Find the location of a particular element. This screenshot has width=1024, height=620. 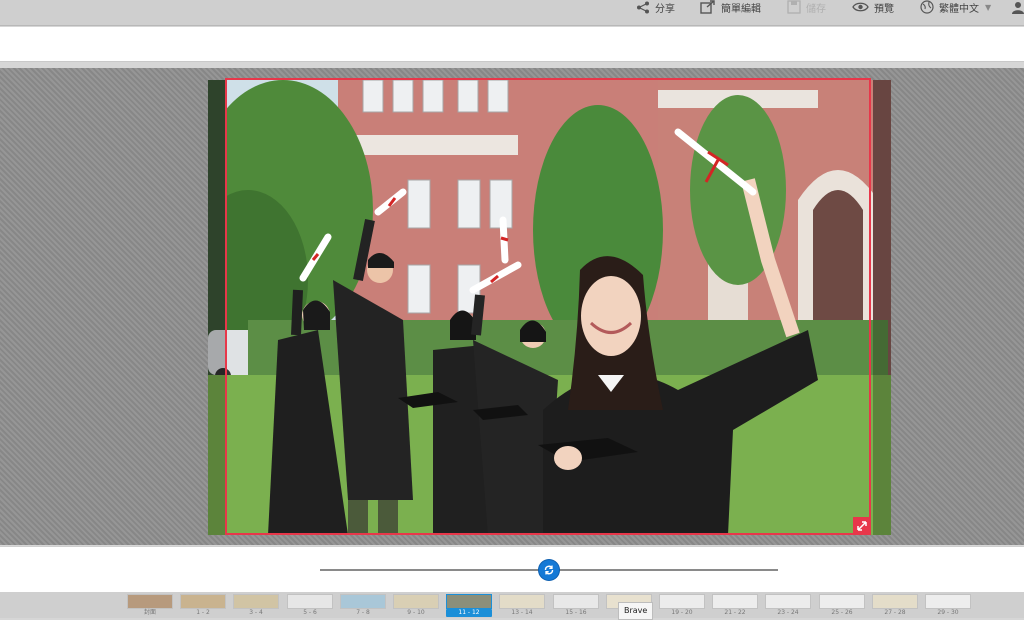

thumbnail-label: 25 - 26 is located at coordinates (842, 612).